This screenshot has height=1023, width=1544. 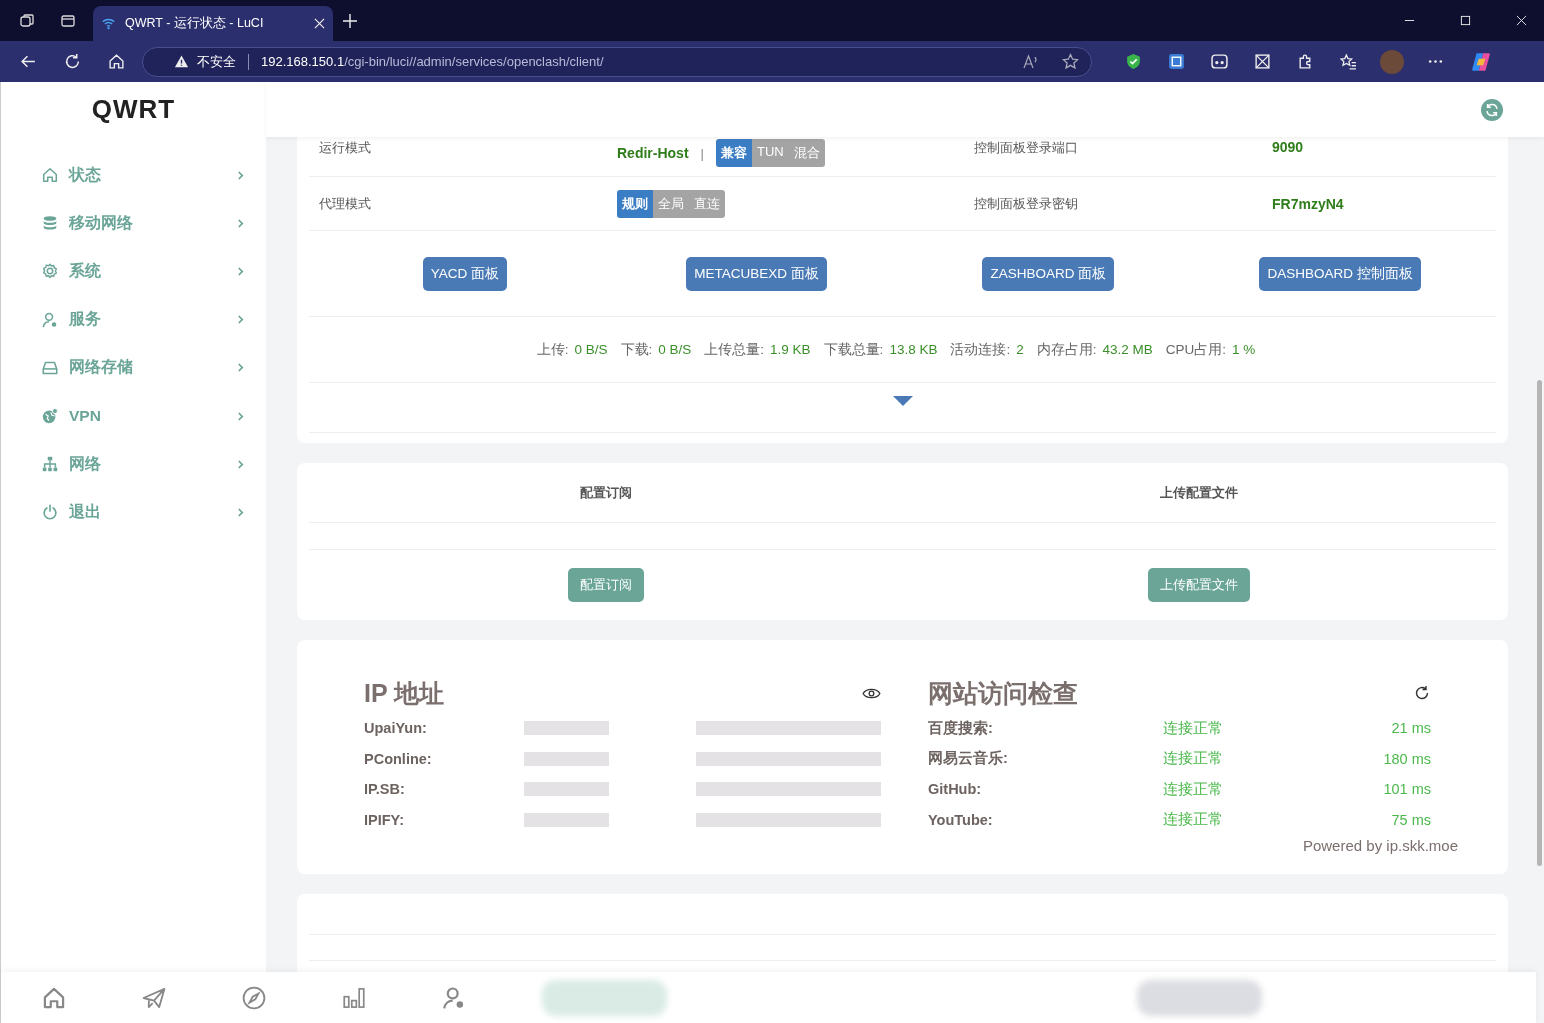 I want to click on new-tab-icon, so click(x=350, y=20).